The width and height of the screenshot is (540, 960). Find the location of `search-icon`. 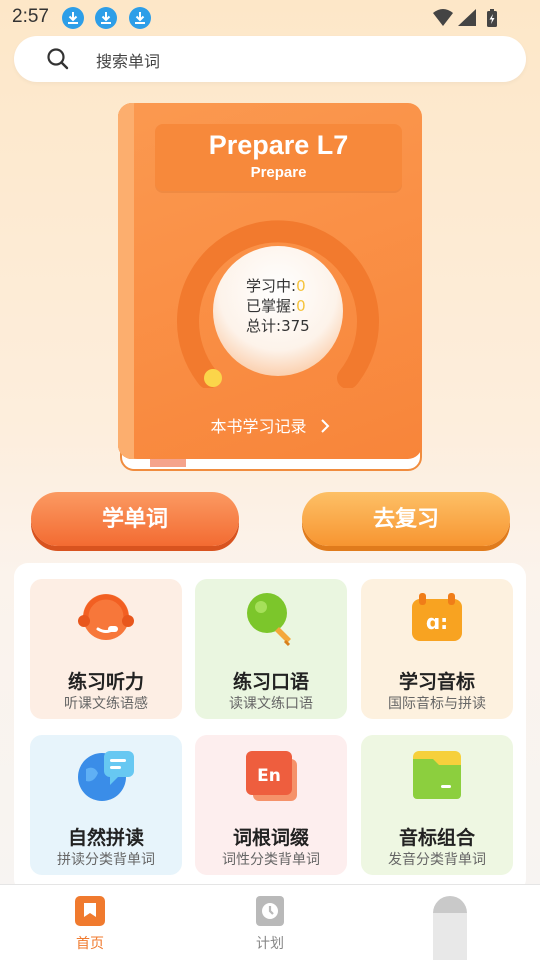

search-icon is located at coordinates (58, 61).